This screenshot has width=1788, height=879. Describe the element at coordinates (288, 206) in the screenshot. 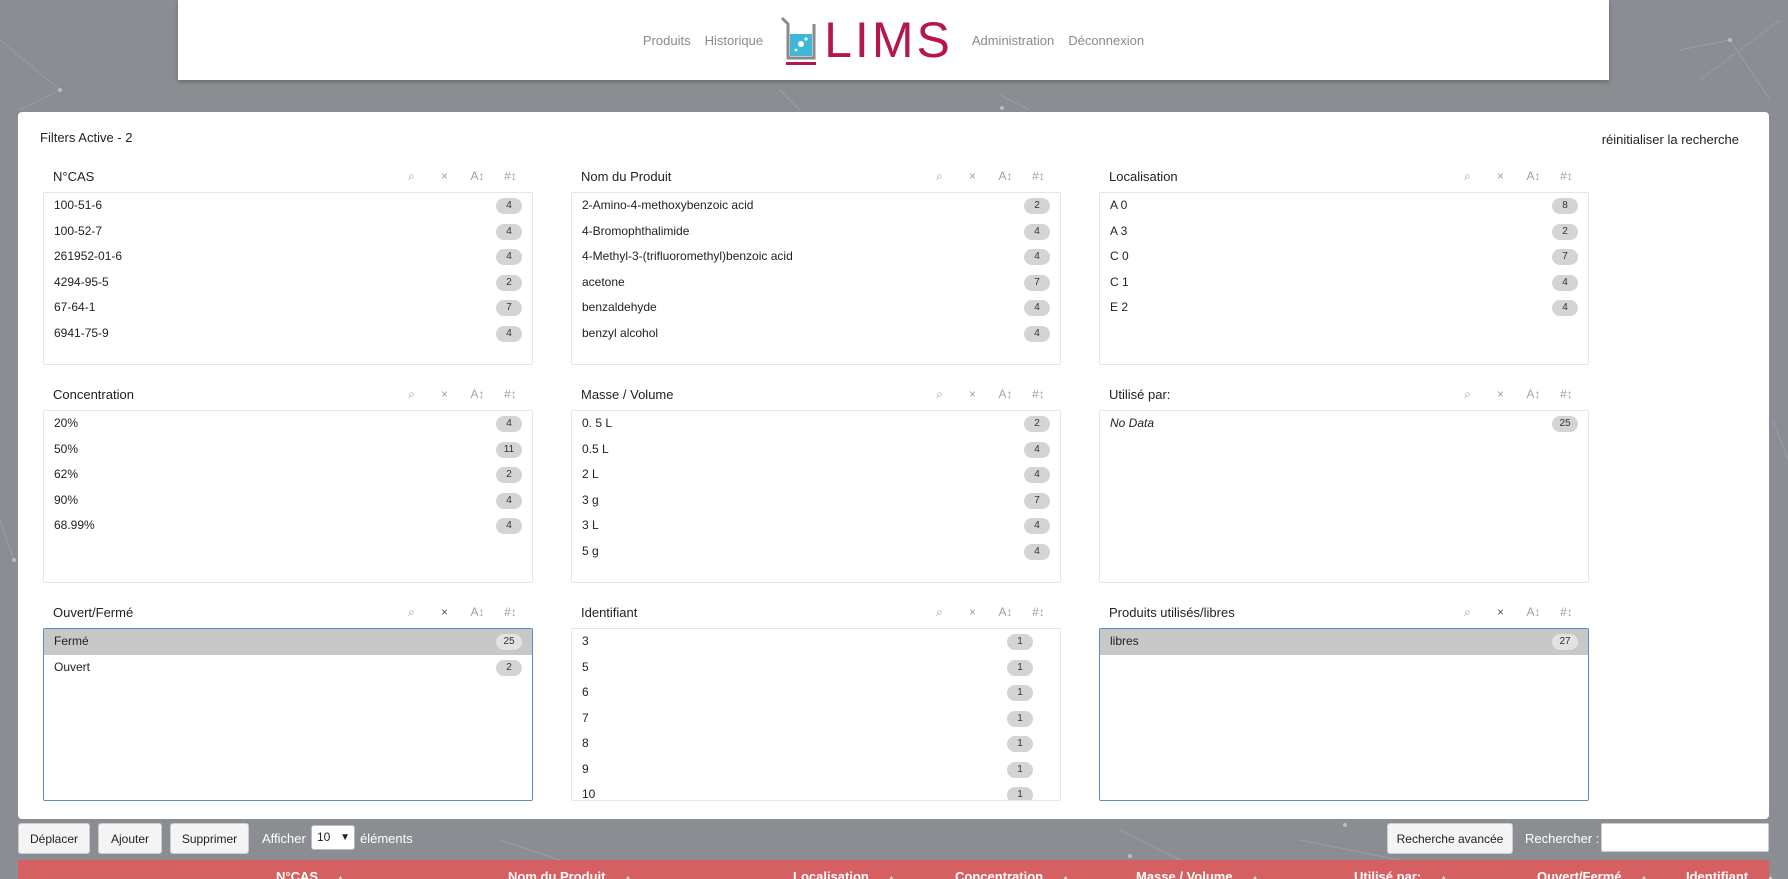

I see `pane-option: 100-51-6 4` at that location.